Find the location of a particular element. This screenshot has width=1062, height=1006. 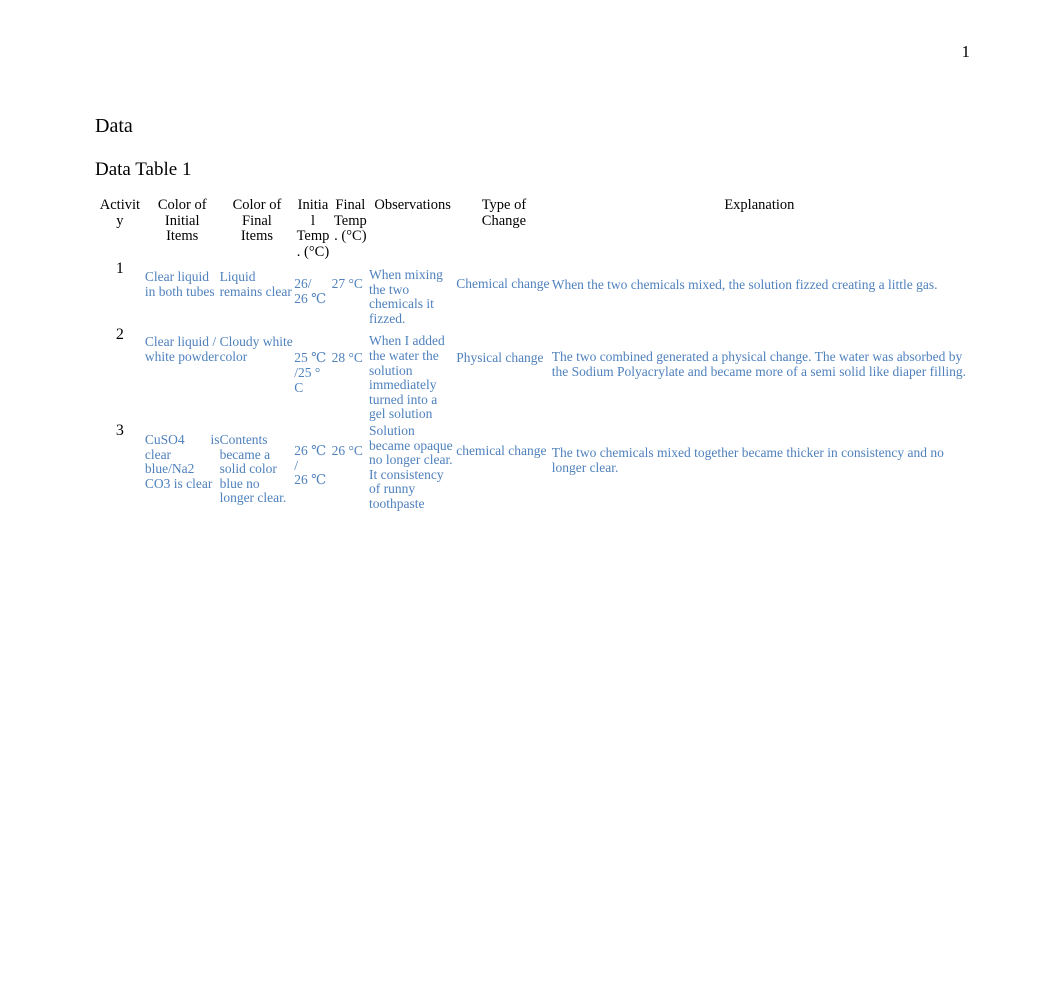

cell-activity: 2 is located at coordinates (119, 335).